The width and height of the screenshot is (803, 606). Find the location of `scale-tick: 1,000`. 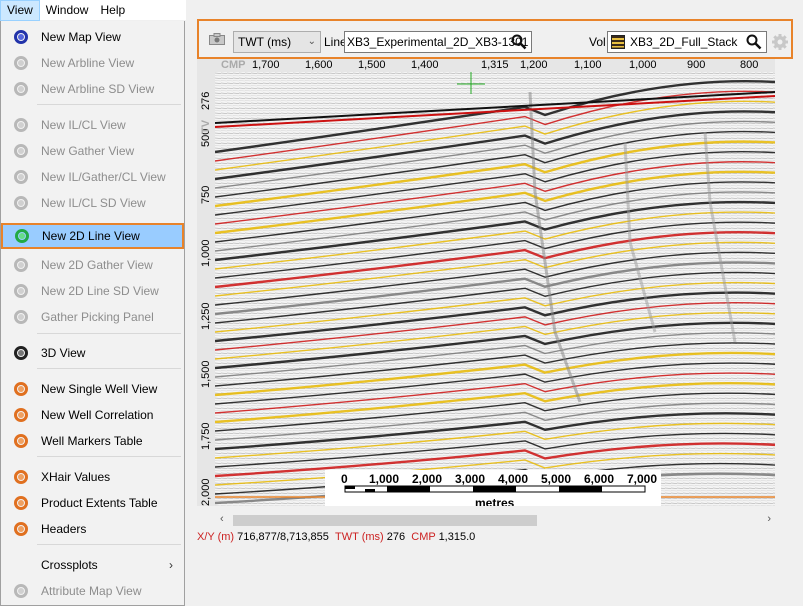

scale-tick: 1,000 is located at coordinates (384, 479).